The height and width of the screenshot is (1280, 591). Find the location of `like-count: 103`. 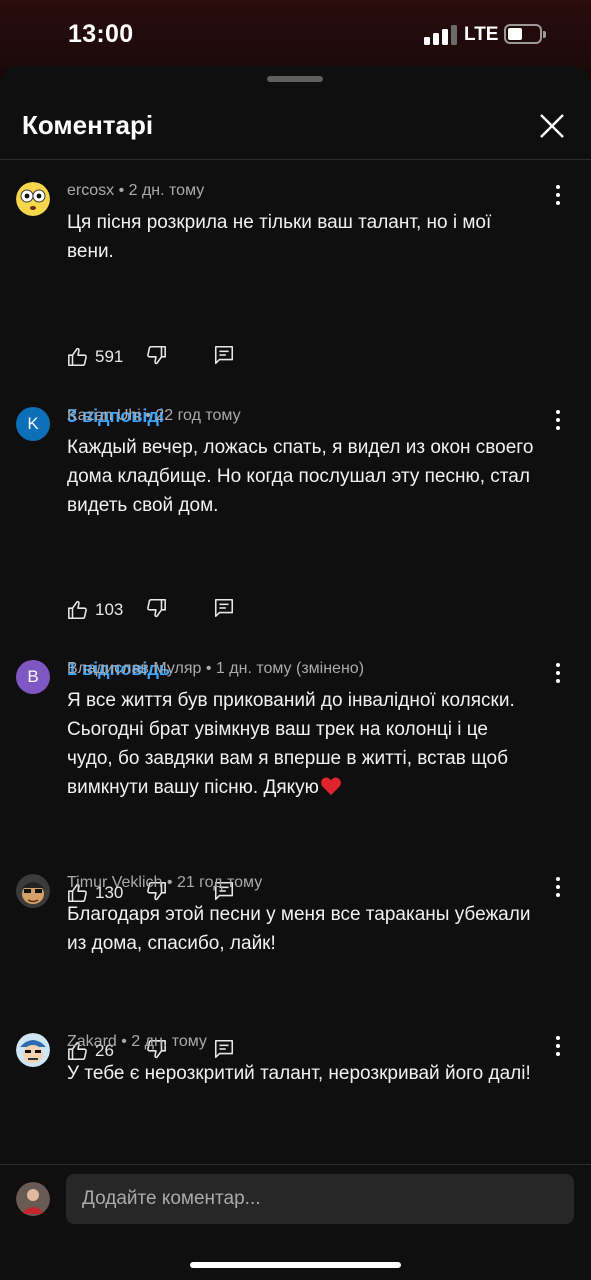

like-count: 103 is located at coordinates (109, 609).